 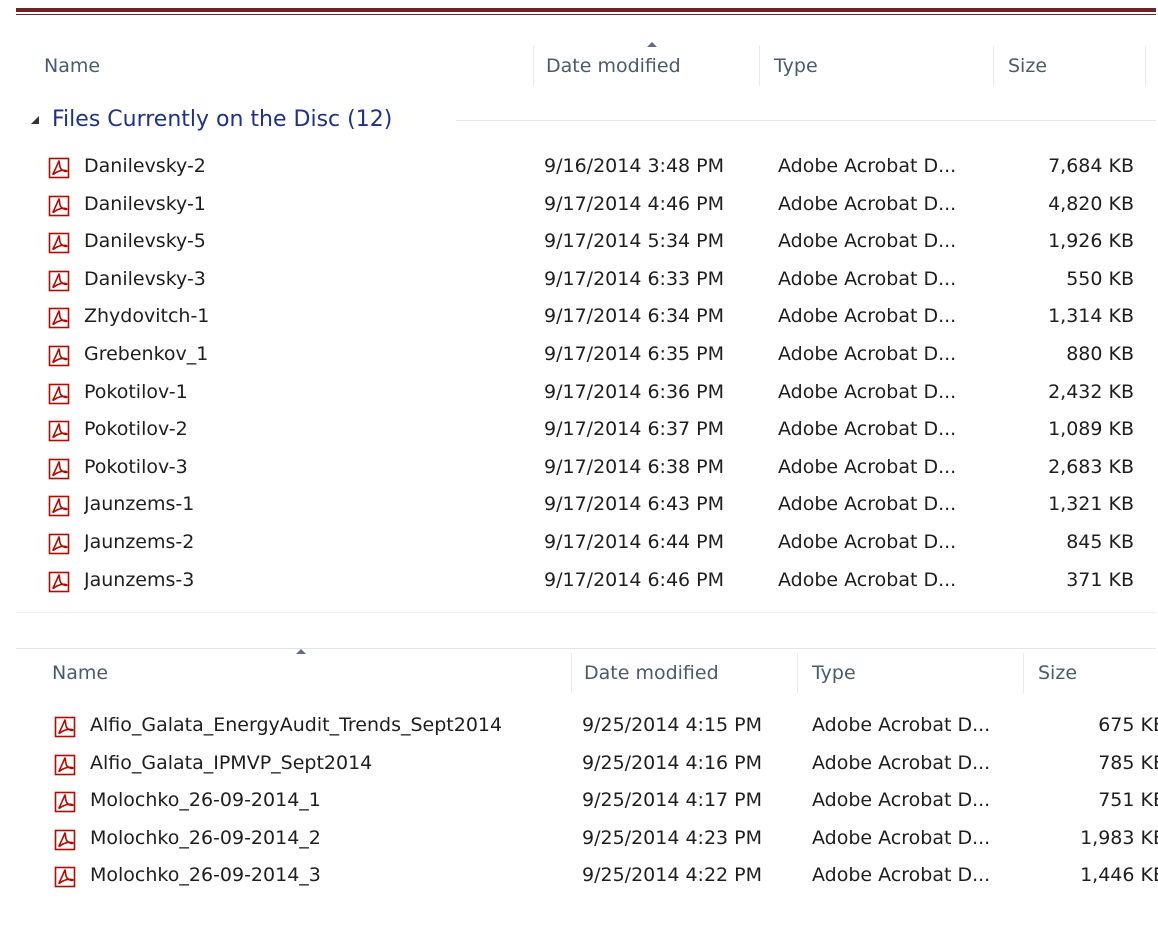 I want to click on group-title: Files Currently on the Disc (12), so click(x=222, y=119).